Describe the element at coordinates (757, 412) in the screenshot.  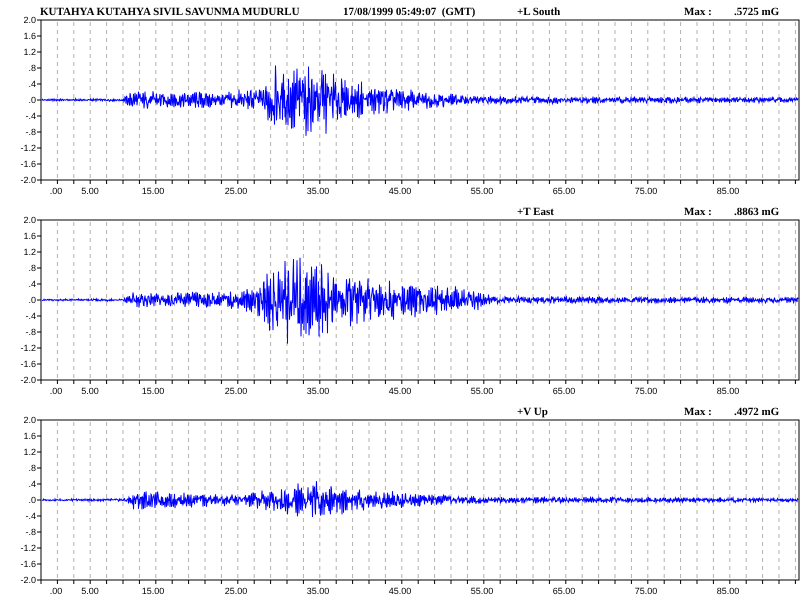
I see `max-value: .4972 mG` at that location.